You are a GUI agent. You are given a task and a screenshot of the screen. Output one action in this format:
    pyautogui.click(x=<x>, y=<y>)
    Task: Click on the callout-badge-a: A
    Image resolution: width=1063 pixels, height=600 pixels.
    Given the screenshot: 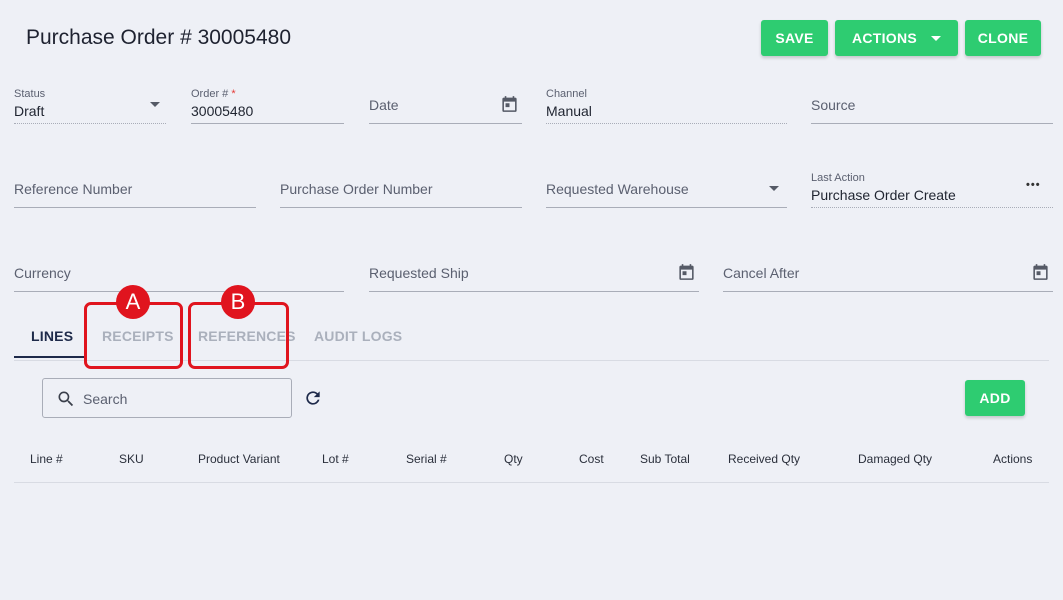 What is the action you would take?
    pyautogui.click(x=133, y=302)
    